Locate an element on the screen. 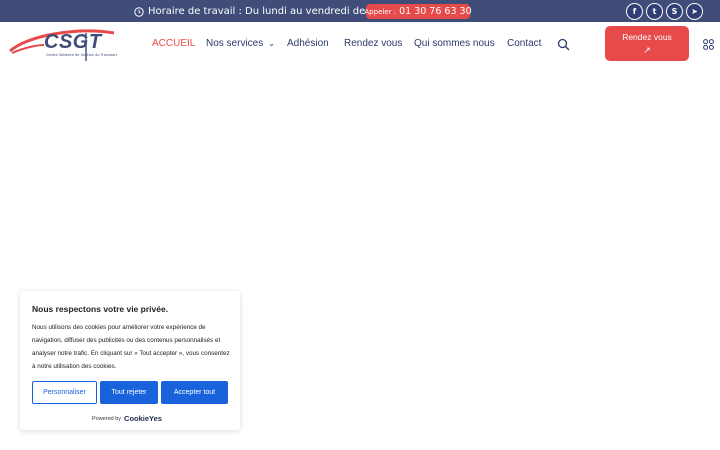 The image size is (720, 450). customize-button: Personnaliser is located at coordinates (64, 392).